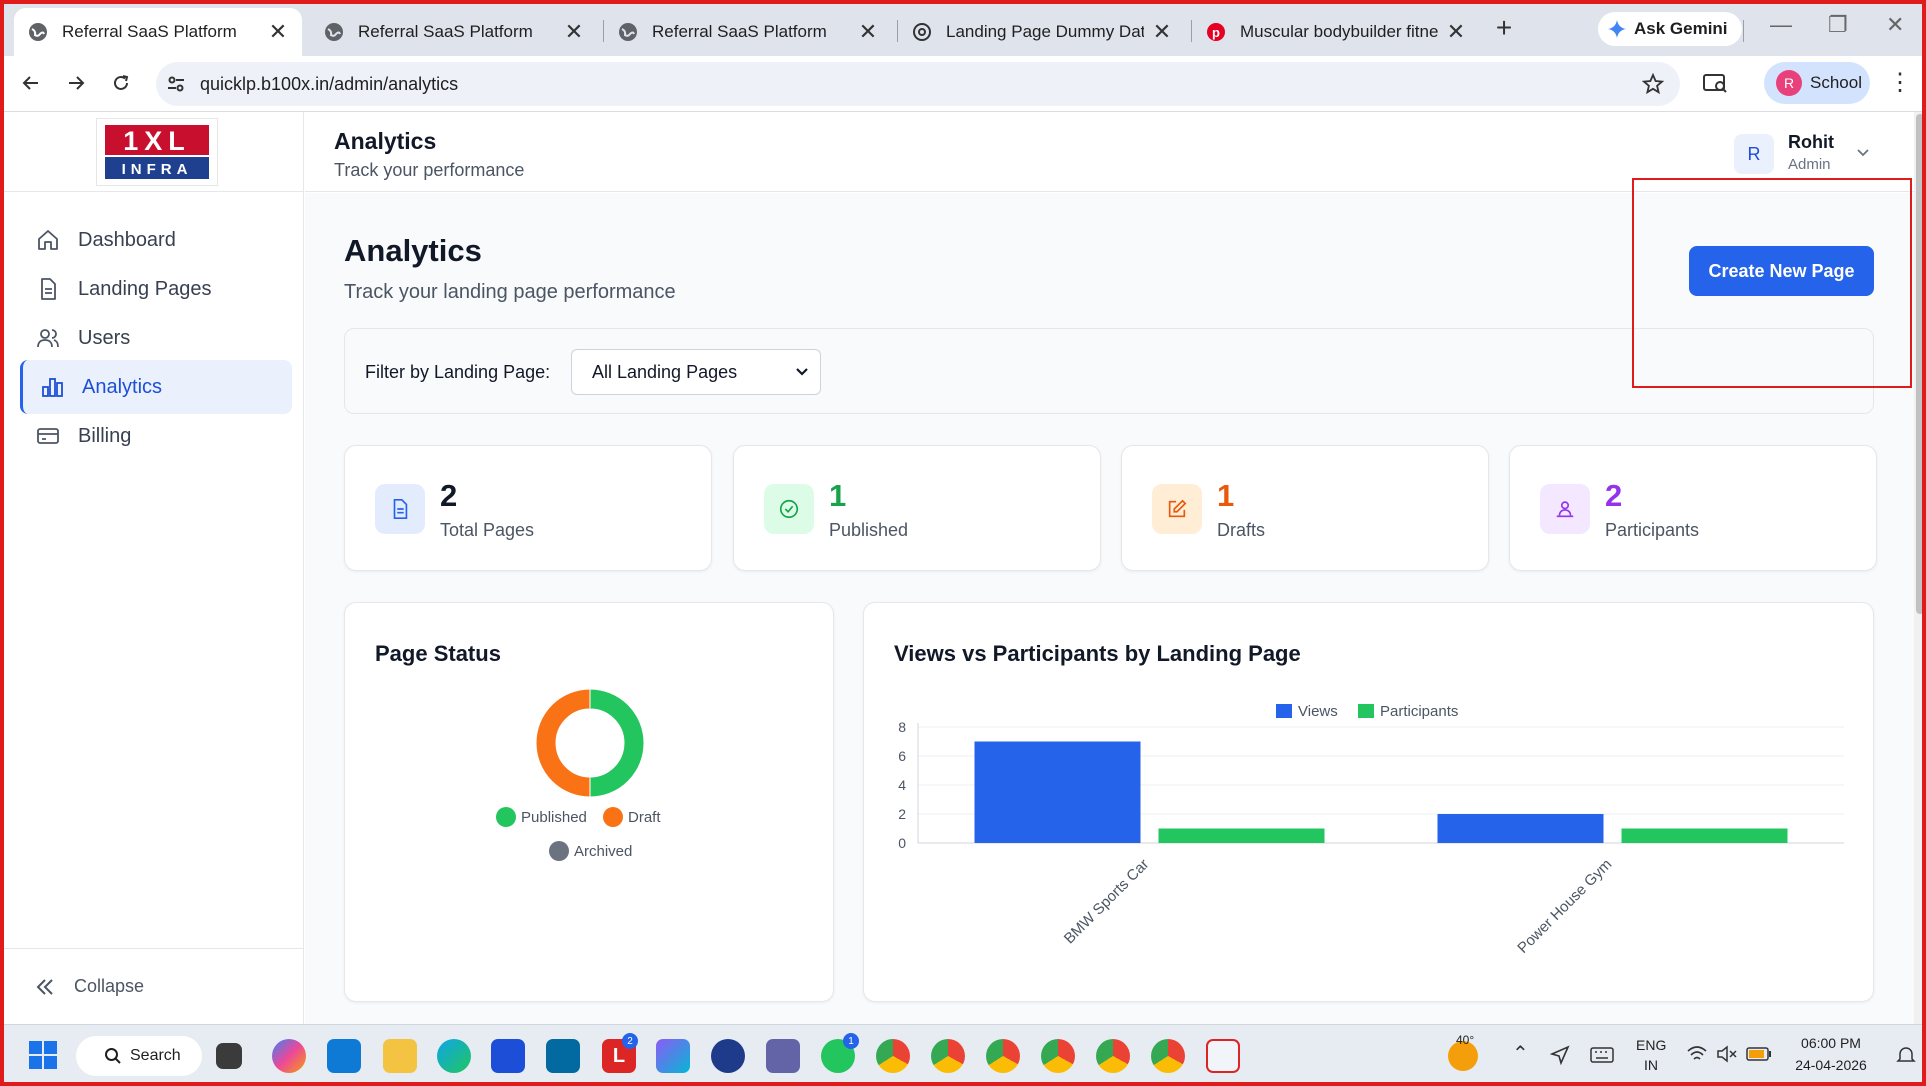 This screenshot has height=1086, width=1926. What do you see at coordinates (1336, 32) in the screenshot?
I see `browser-tab: p Muscular bodybuilder fitness n ✕` at bounding box center [1336, 32].